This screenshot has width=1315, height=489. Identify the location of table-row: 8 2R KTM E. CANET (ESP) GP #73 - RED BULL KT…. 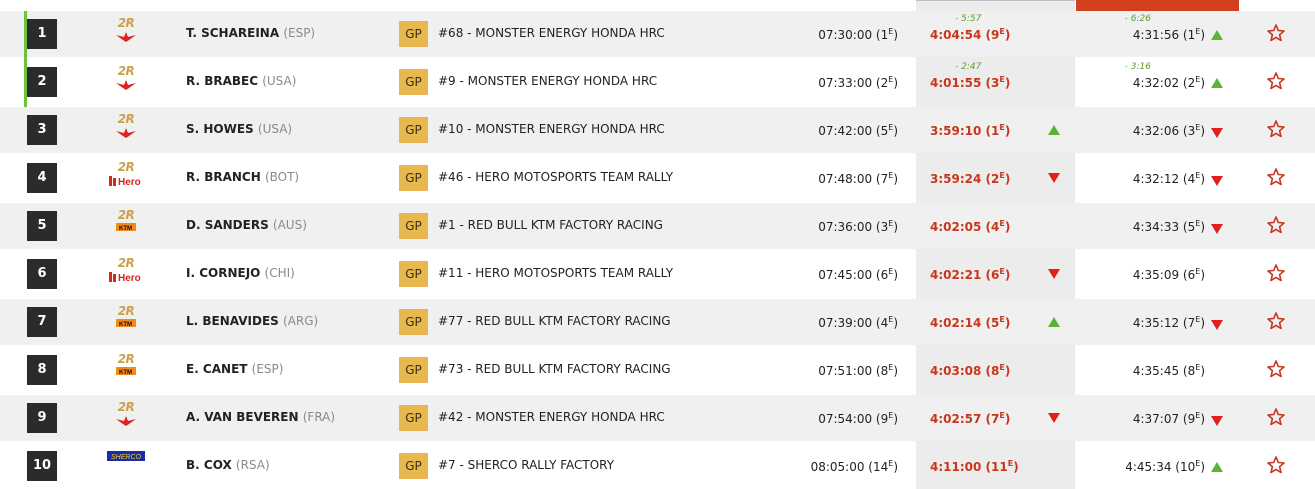
(657, 370).